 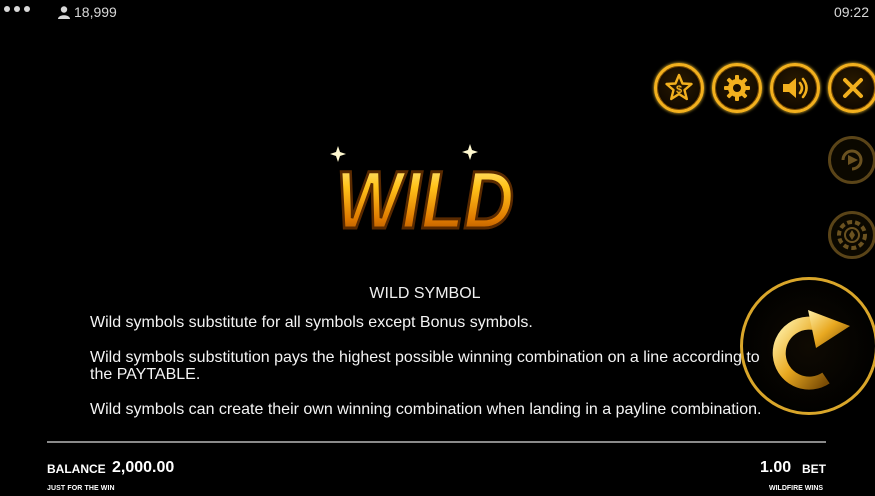 I want to click on settings-button, so click(x=737, y=88).